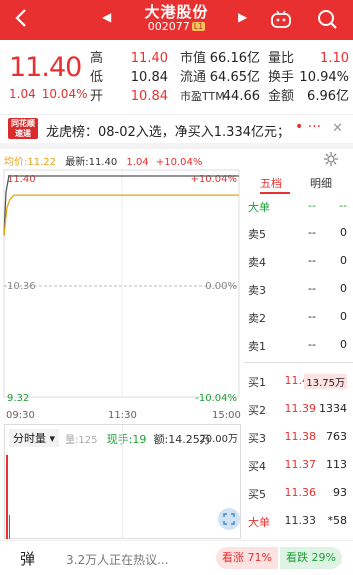 This screenshot has width=353, height=575. Describe the element at coordinates (23, 133) in the screenshot. I see `logo-line2: 速递` at that location.